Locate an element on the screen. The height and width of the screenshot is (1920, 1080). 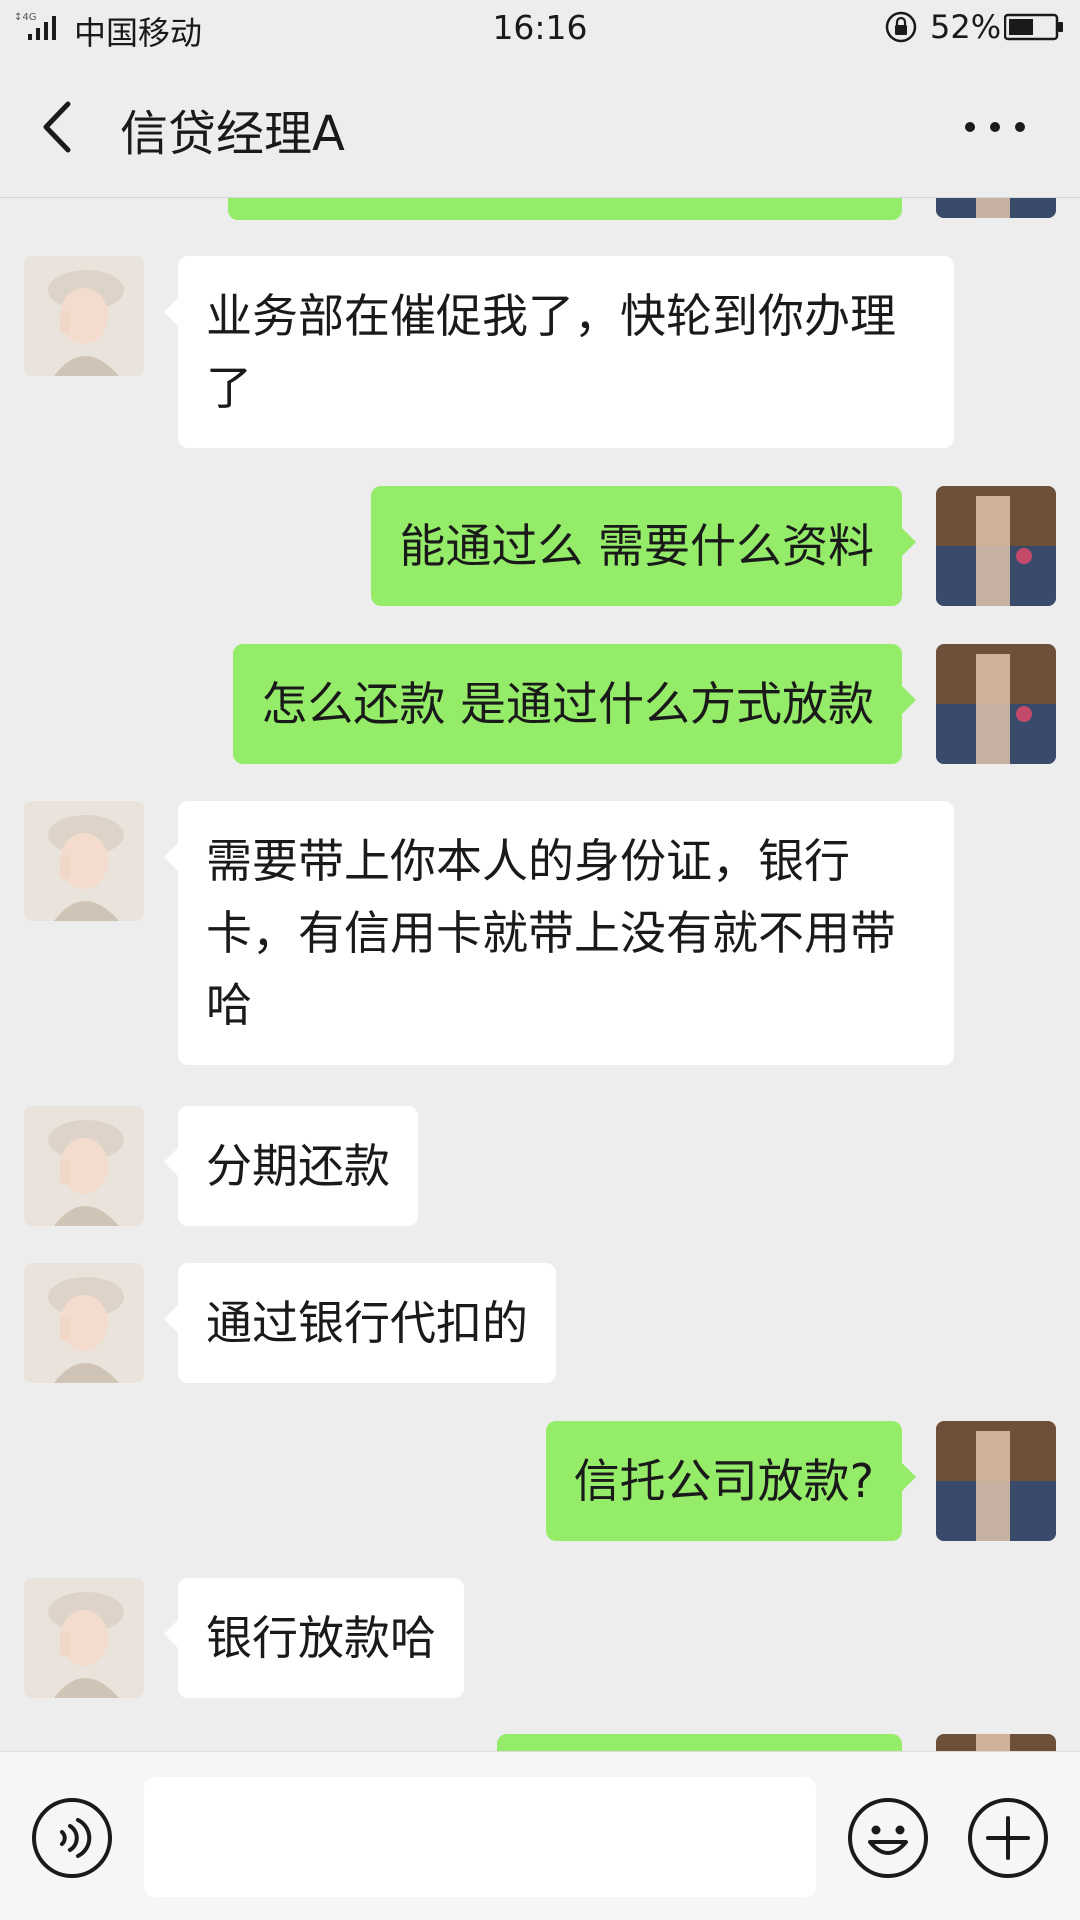
chevron-left-icon is located at coordinates (57, 127).